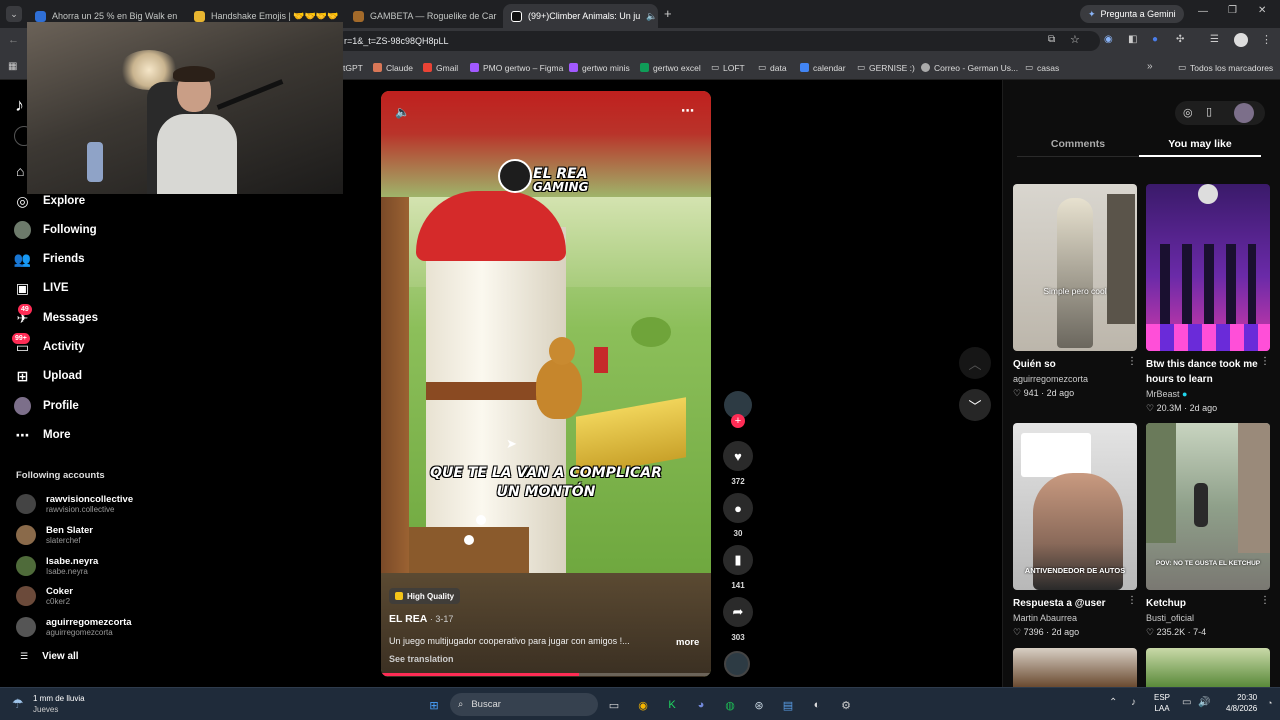  I want to click on user-avatar, so click(1244, 113).